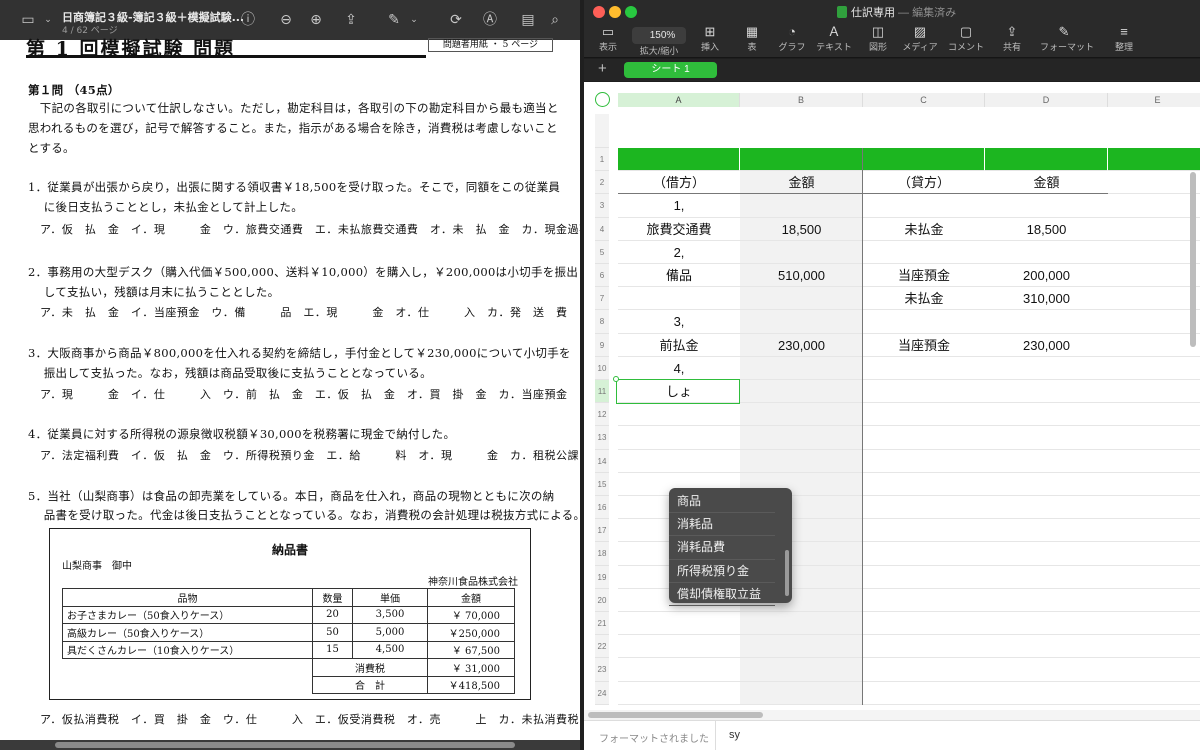 This screenshot has height=750, width=1200. What do you see at coordinates (1154, 299) in the screenshot?
I see `cell-E7` at bounding box center [1154, 299].